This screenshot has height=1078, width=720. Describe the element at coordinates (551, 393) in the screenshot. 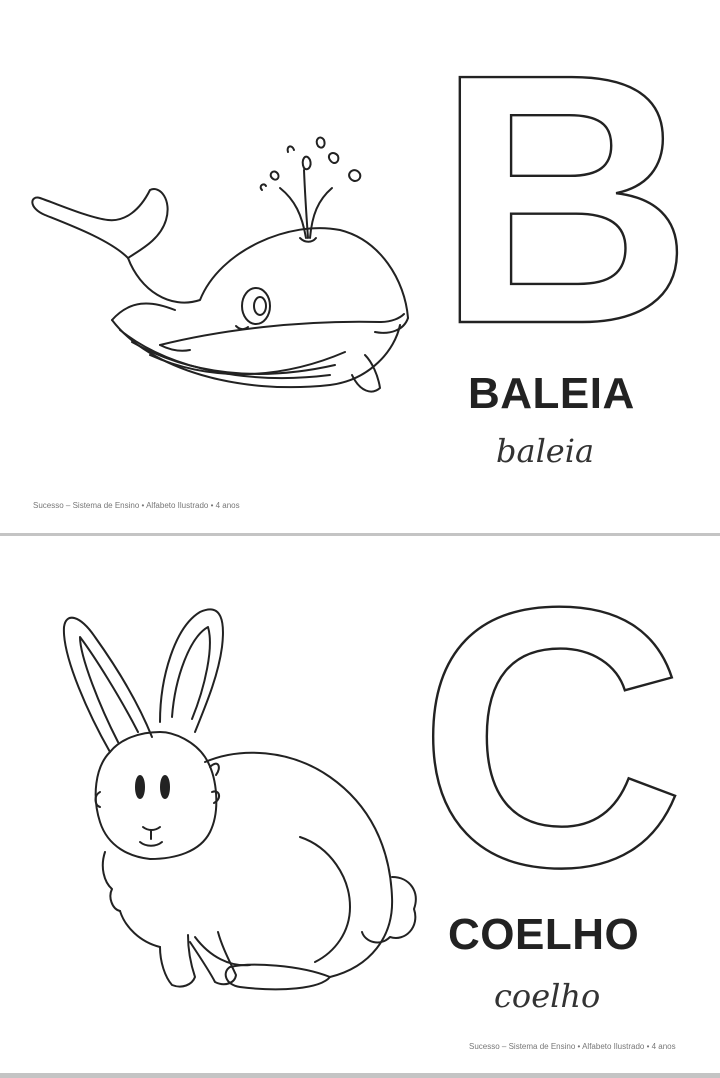

I see `word-print: BALEIA` at that location.